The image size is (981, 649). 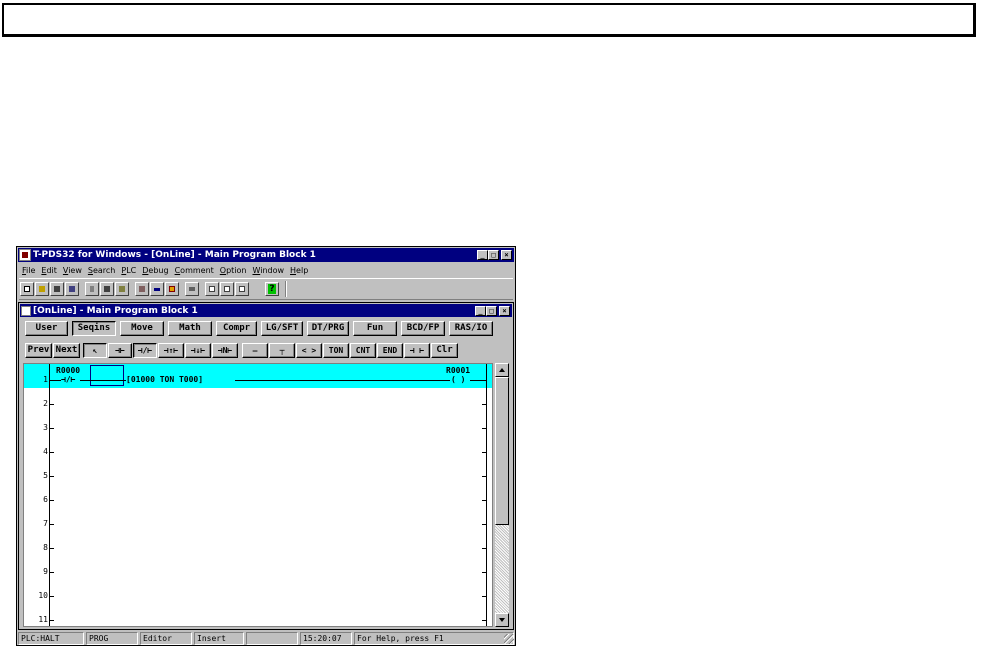 I want to click on transfer-icon, so click(x=172, y=289).